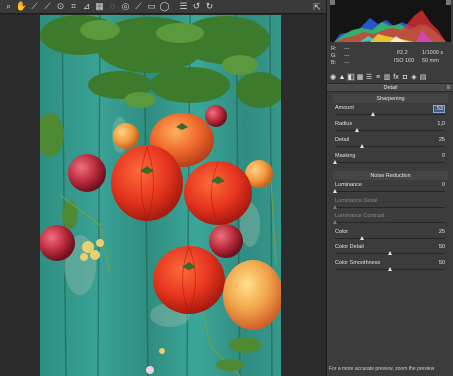  What do you see at coordinates (360, 216) in the screenshot?
I see `slider-label: Luminance Contrast` at bounding box center [360, 216].